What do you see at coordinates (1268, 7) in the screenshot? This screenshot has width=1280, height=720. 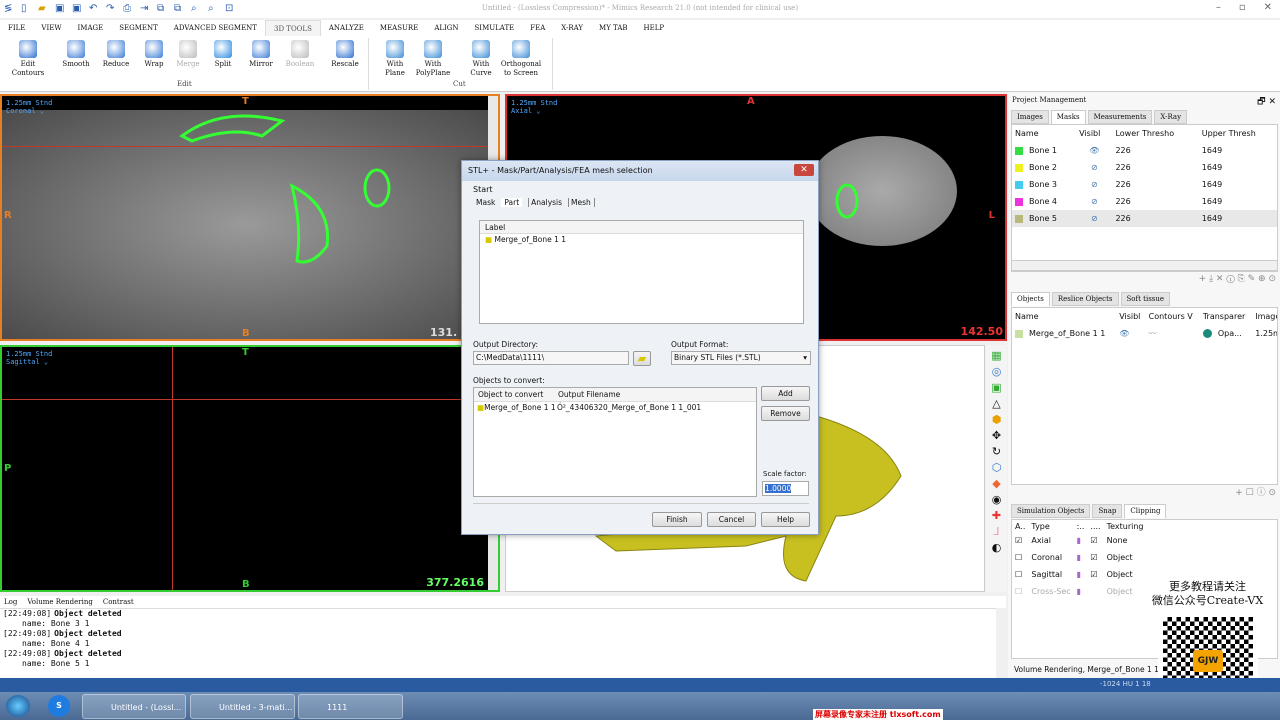 I see `close-button: ✕` at bounding box center [1268, 7].